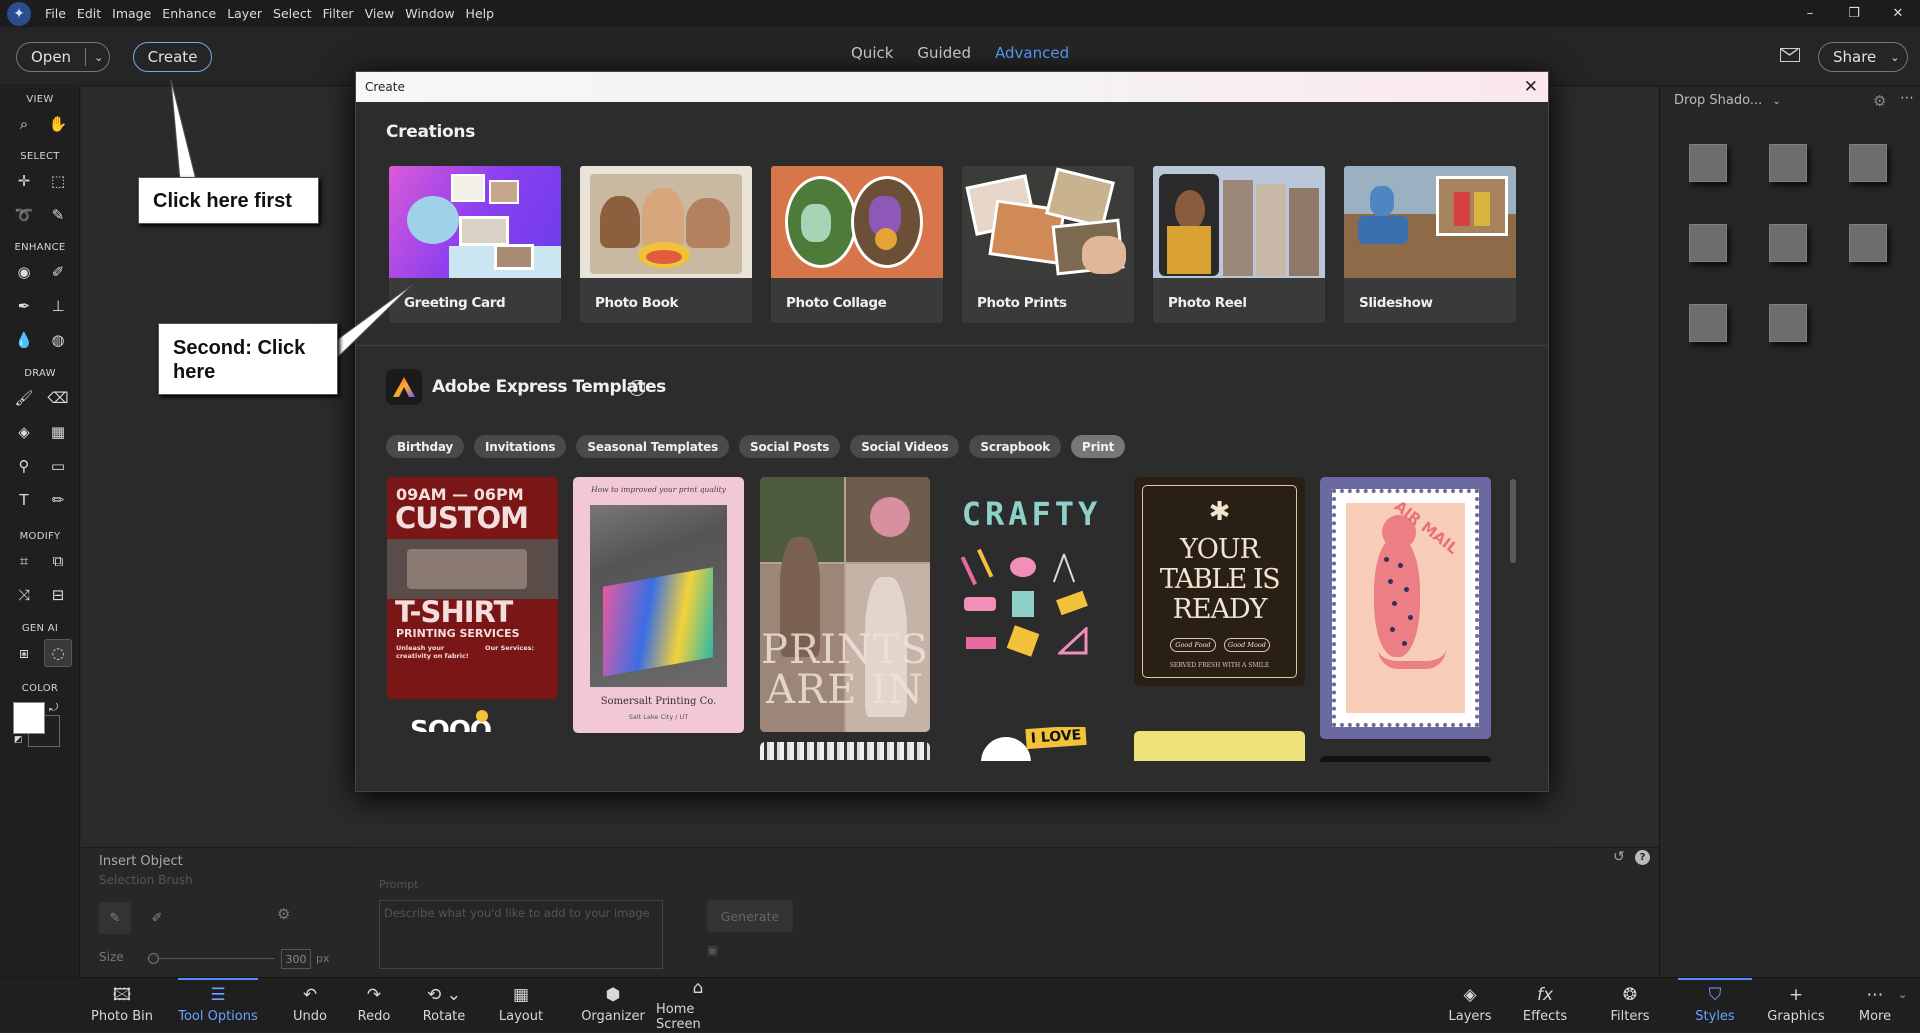 This screenshot has width=1920, height=1033. I want to click on callout-arrows, so click(291, 218).